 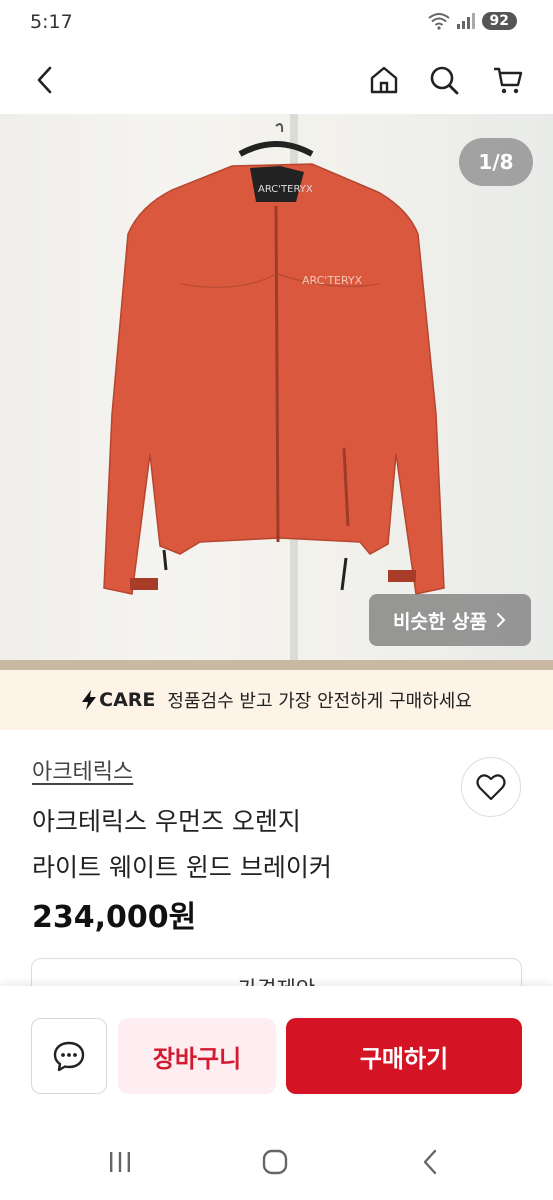 I want to click on home-icon, so click(x=384, y=80).